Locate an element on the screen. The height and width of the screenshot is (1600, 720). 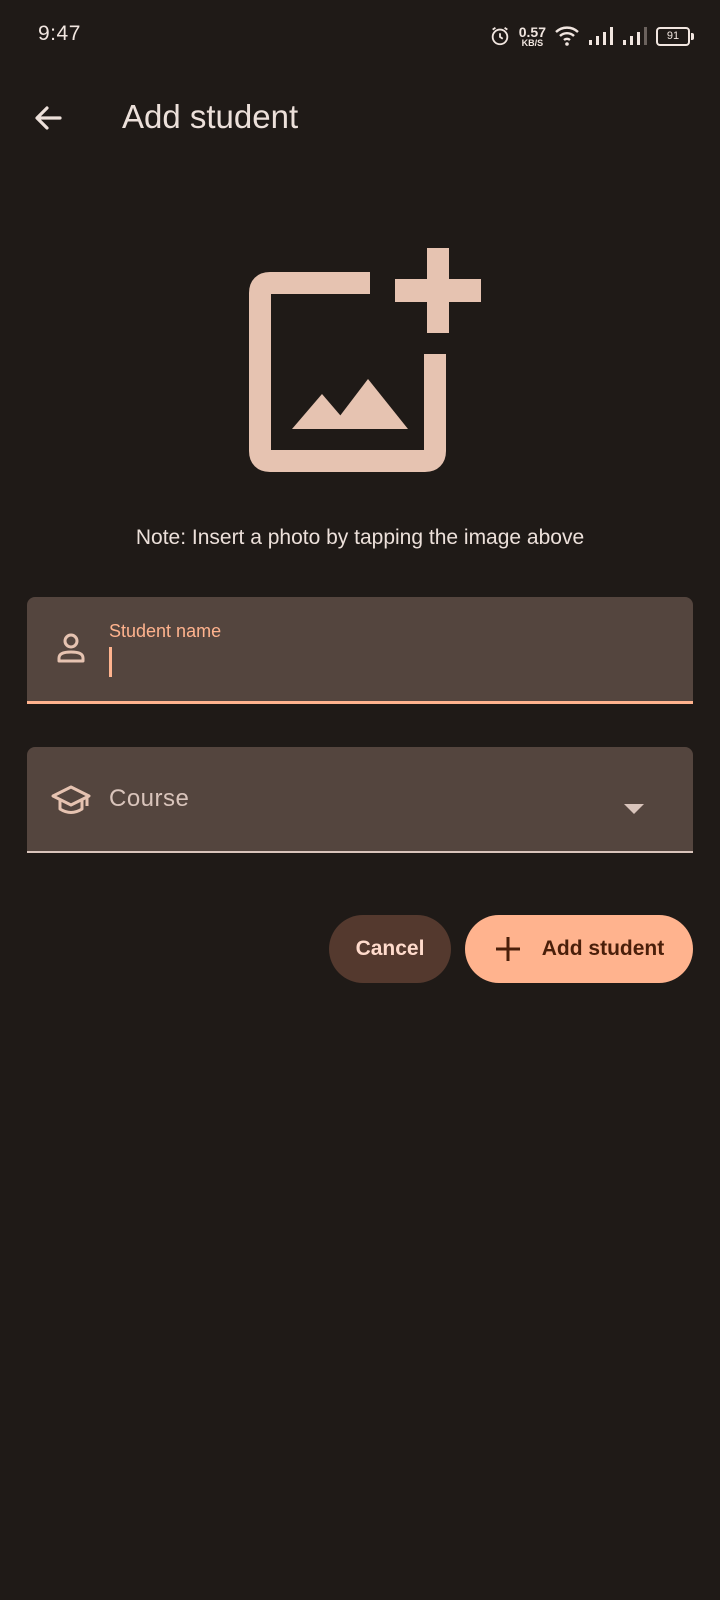
person-icon is located at coordinates (71, 648).